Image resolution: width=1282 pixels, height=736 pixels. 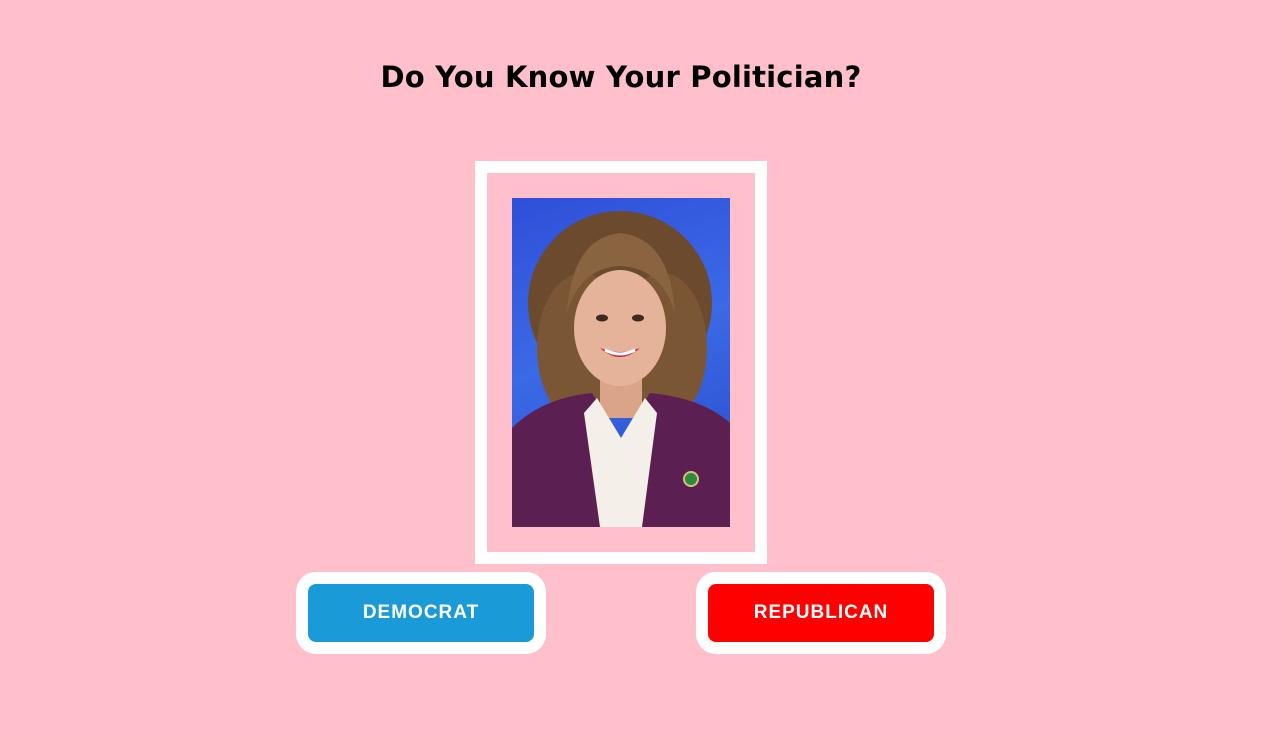 I want to click on republican-button-frame: REPUBLICAN, so click(x=821, y=613).